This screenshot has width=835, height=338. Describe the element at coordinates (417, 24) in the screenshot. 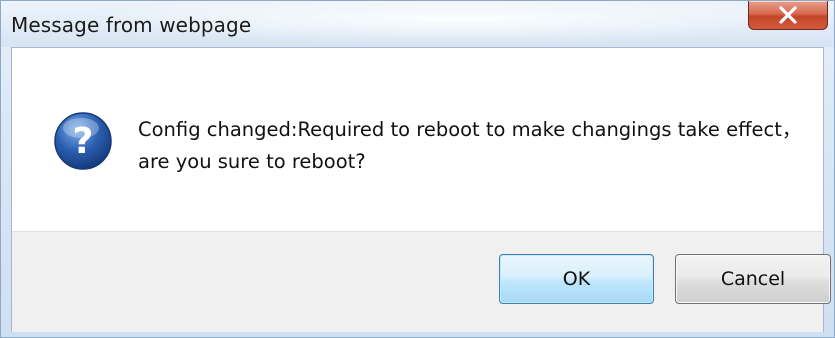

I see `title-bar: Message from webpage` at that location.